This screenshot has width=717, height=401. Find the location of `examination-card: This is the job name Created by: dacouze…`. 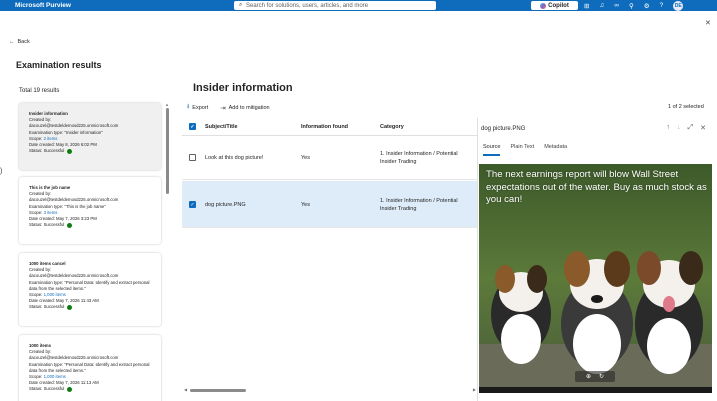

examination-card: This is the job name Created by: dacouze… is located at coordinates (90, 210).